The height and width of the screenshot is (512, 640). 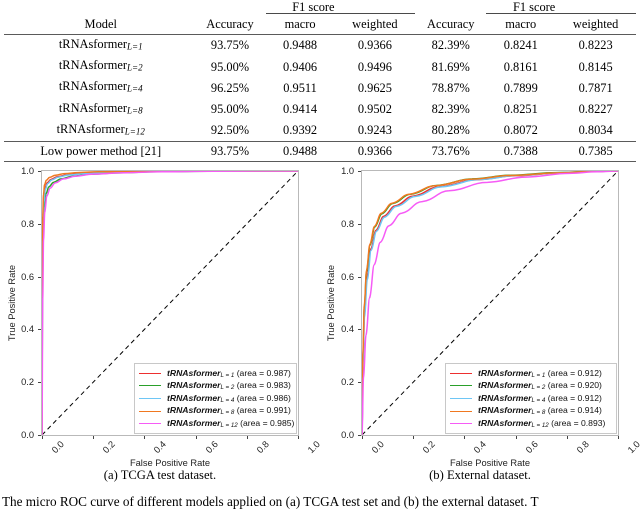 I want to click on column-header-accuracy-right: Accuracy, so click(x=451, y=24).